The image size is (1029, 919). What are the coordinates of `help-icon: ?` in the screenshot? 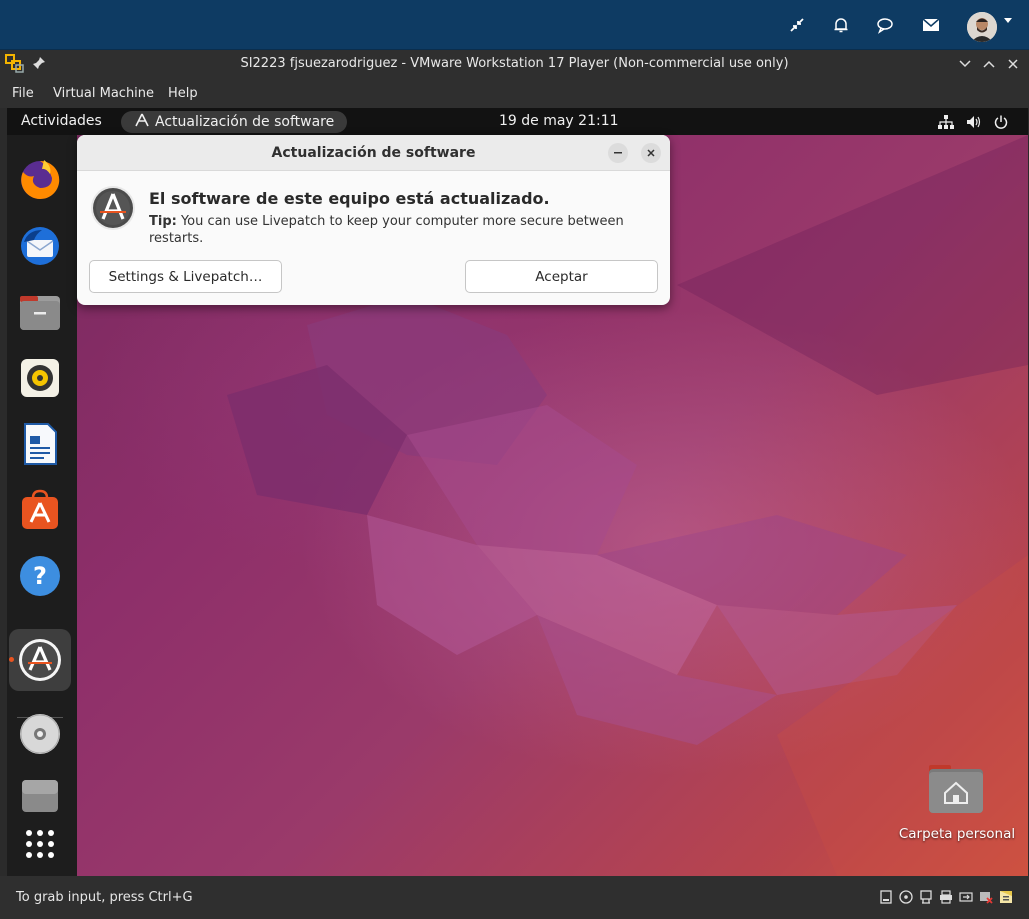 It's located at (40, 576).